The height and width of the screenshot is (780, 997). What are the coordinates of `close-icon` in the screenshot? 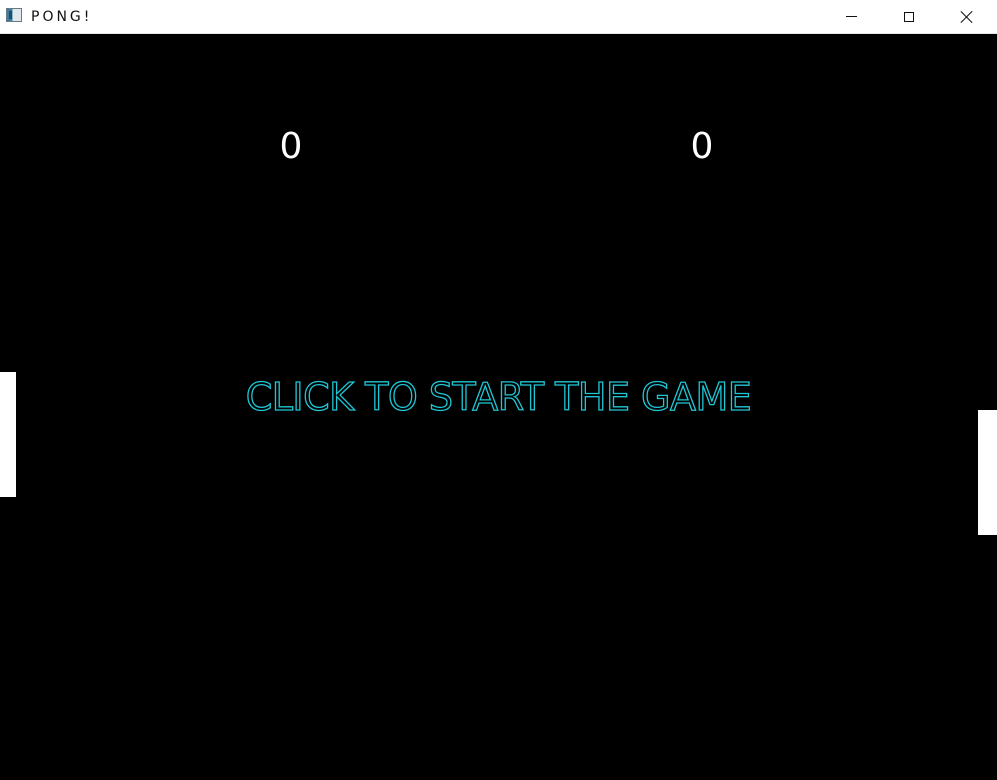 It's located at (967, 17).